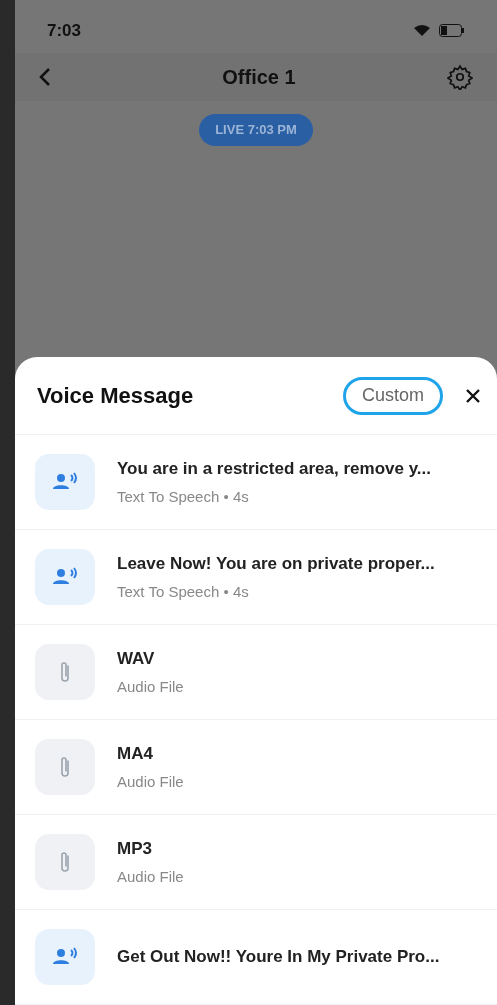 The image size is (497, 1005). Describe the element at coordinates (460, 77) in the screenshot. I see `settings-icon` at that location.